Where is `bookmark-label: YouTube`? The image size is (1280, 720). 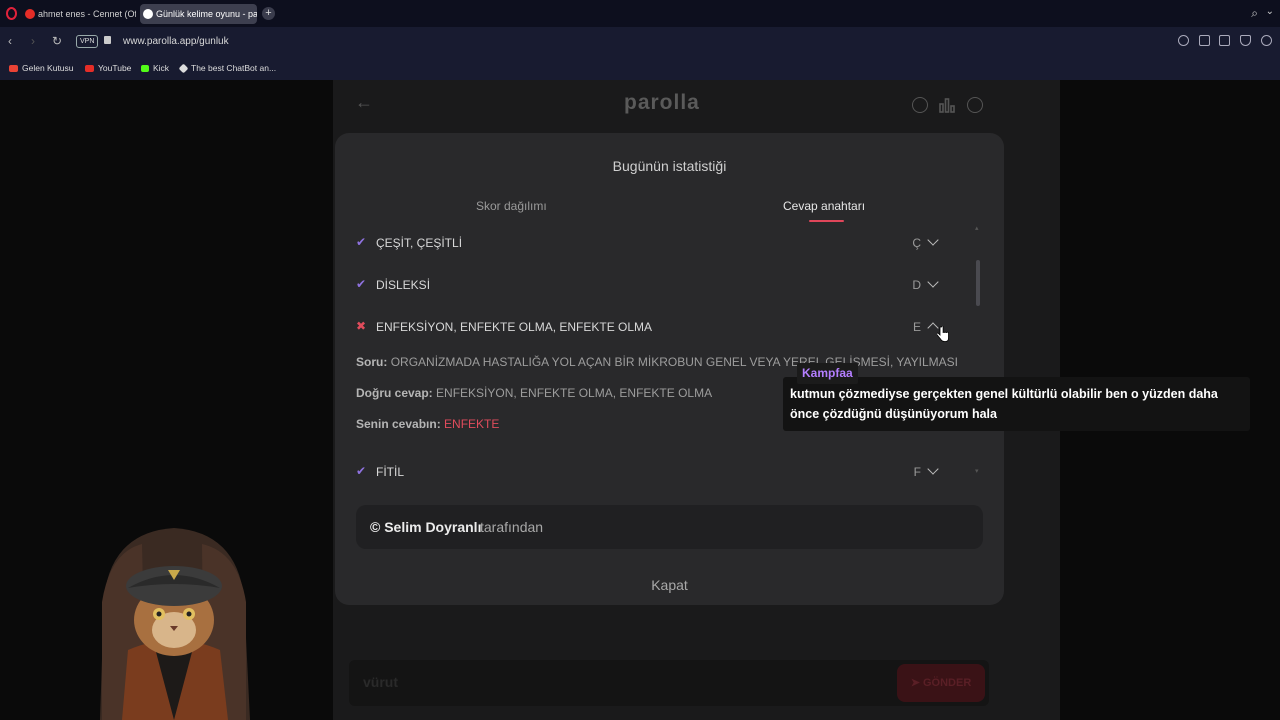 bookmark-label: YouTube is located at coordinates (115, 68).